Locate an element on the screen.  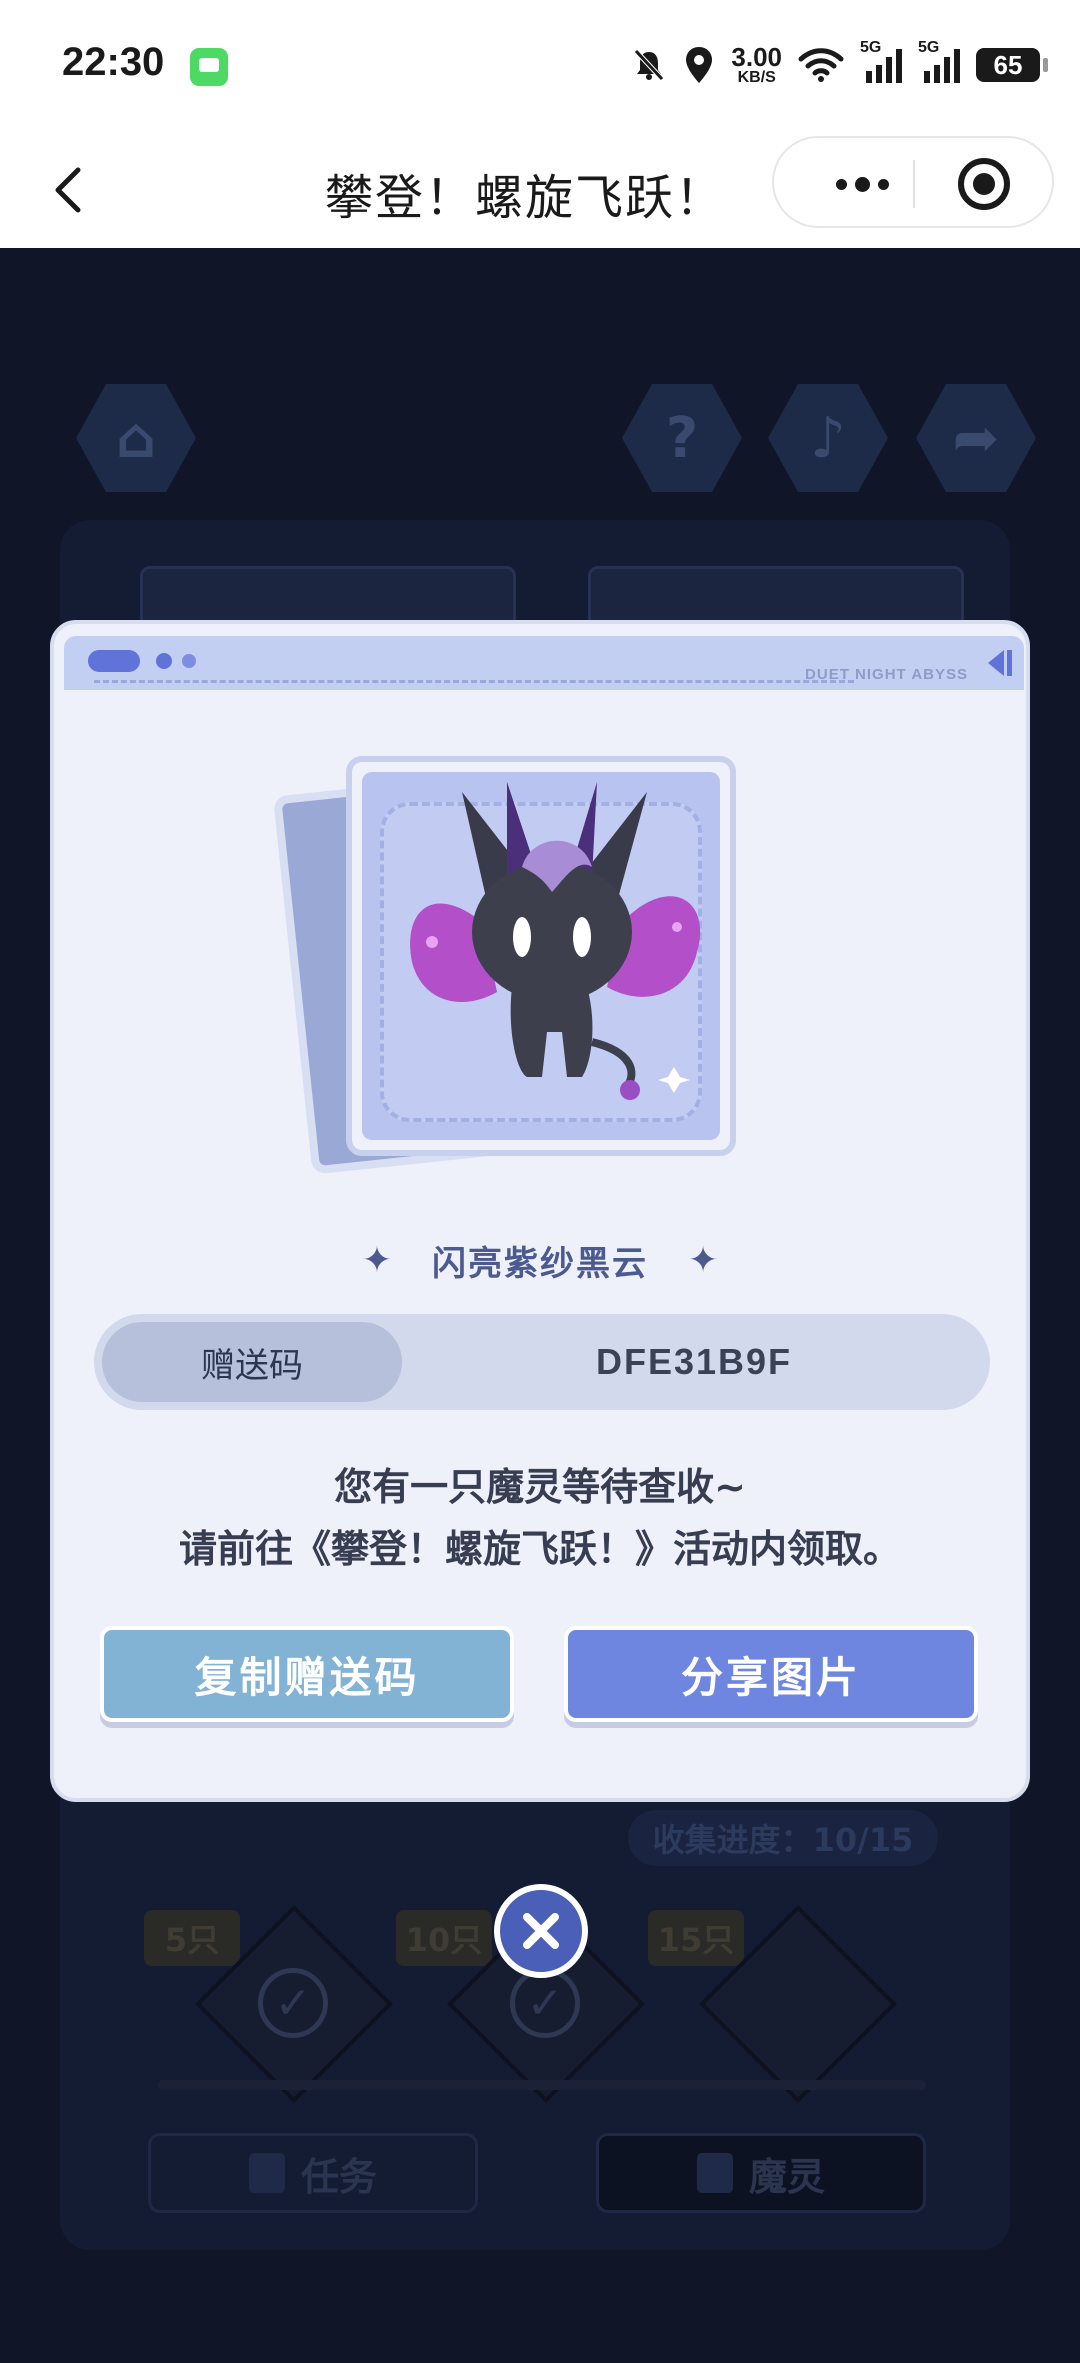
card-front is located at coordinates (541, 956).